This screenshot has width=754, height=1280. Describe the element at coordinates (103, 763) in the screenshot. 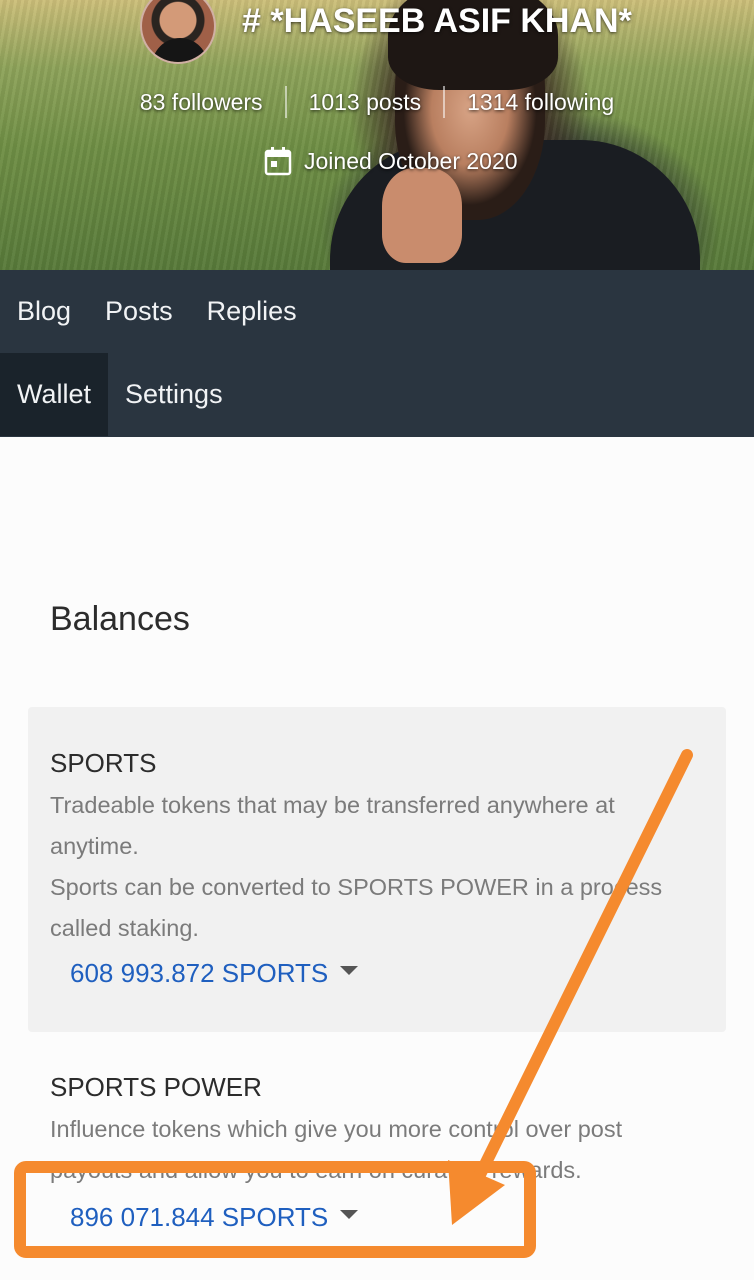

I see `sports-title: SPORTS` at that location.